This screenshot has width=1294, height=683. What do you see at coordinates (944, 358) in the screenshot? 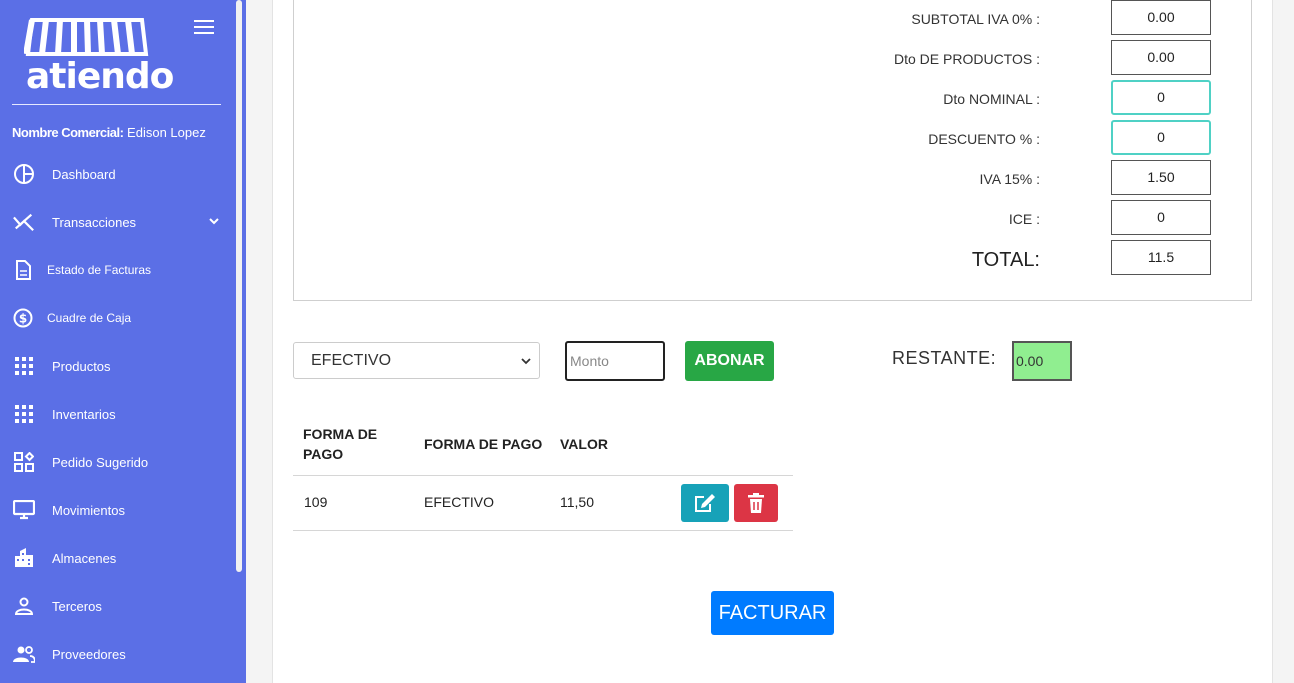
I see `restante-label: RESTANTE:` at bounding box center [944, 358].